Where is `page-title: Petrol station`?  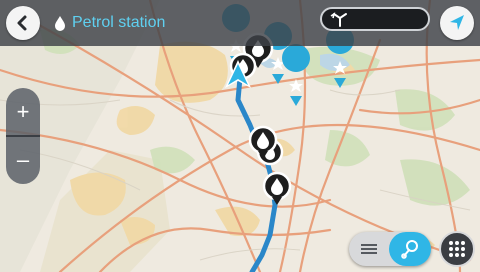 page-title: Petrol station is located at coordinates (109, 23).